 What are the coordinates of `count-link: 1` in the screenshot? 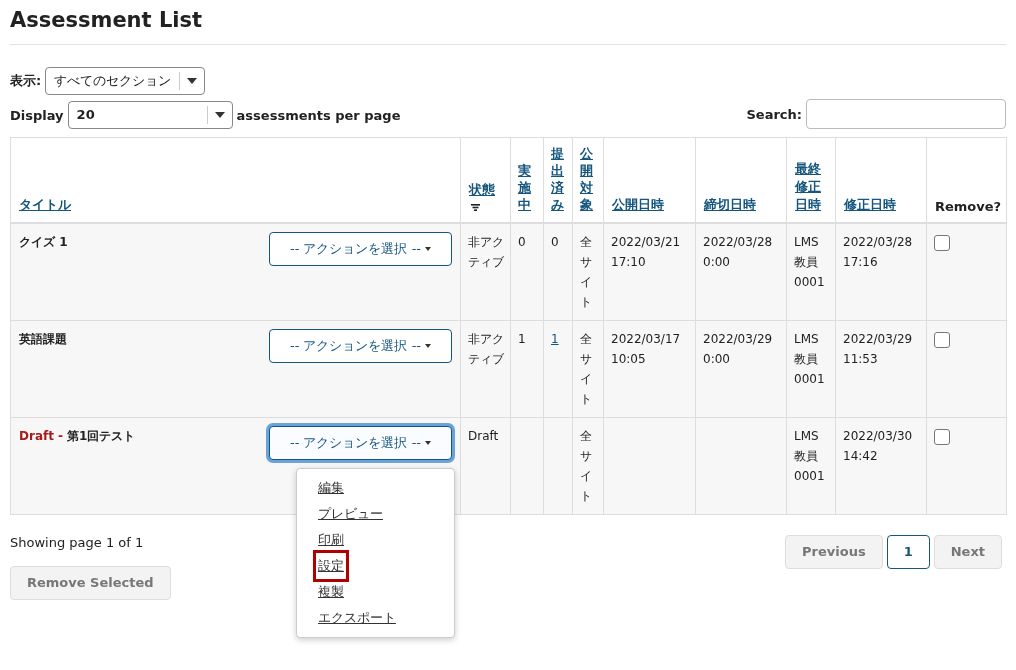 It's located at (555, 338).